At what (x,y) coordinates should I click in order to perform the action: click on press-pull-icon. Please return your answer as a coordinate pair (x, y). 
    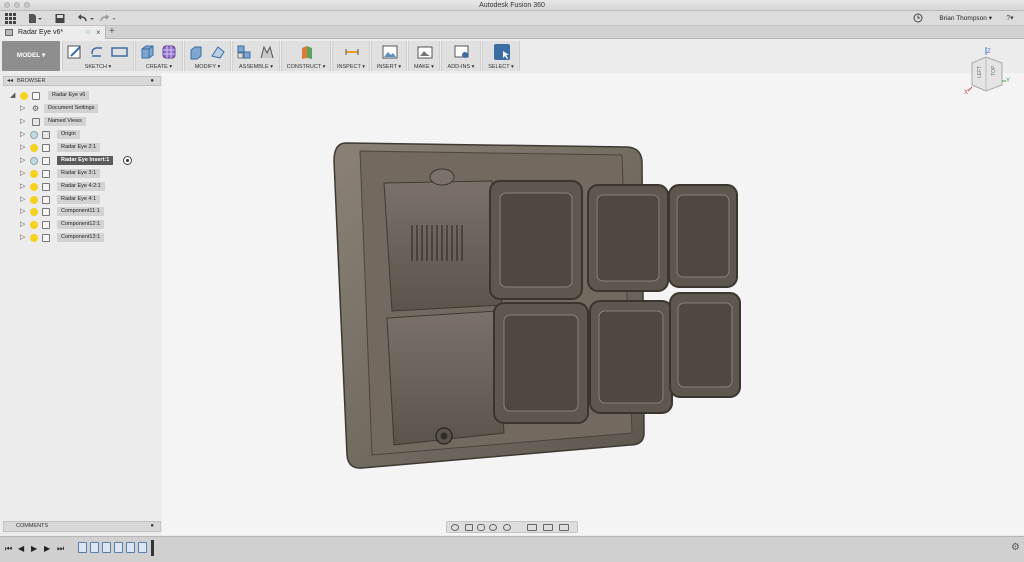
    Looking at the image, I should click on (196, 52).